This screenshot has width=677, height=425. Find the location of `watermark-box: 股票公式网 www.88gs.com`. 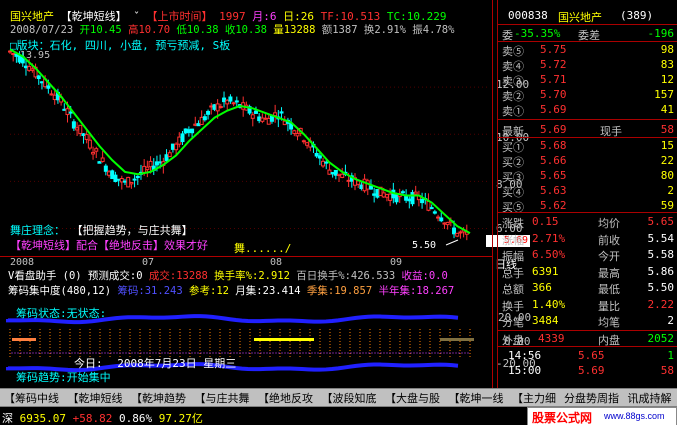

watermark-box: 股票公式网 www.88gs.com is located at coordinates (602, 416).